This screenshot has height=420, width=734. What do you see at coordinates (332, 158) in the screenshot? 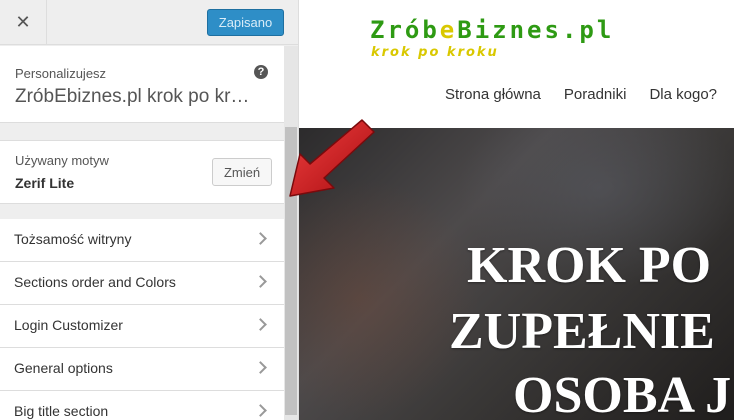
I see `red-arrow-icon` at bounding box center [332, 158].